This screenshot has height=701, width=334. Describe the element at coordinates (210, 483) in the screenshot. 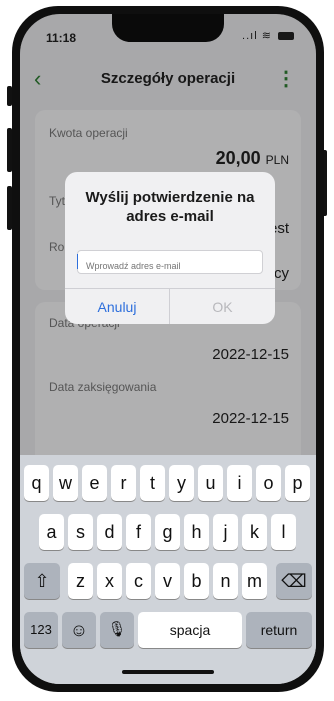

I see `key-u: u` at that location.